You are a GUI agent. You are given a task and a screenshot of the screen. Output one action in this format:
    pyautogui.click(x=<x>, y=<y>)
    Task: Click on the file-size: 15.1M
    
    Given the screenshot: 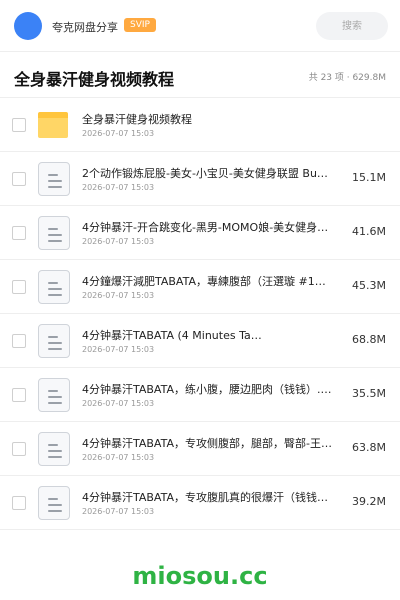 What is the action you would take?
    pyautogui.click(x=369, y=177)
    